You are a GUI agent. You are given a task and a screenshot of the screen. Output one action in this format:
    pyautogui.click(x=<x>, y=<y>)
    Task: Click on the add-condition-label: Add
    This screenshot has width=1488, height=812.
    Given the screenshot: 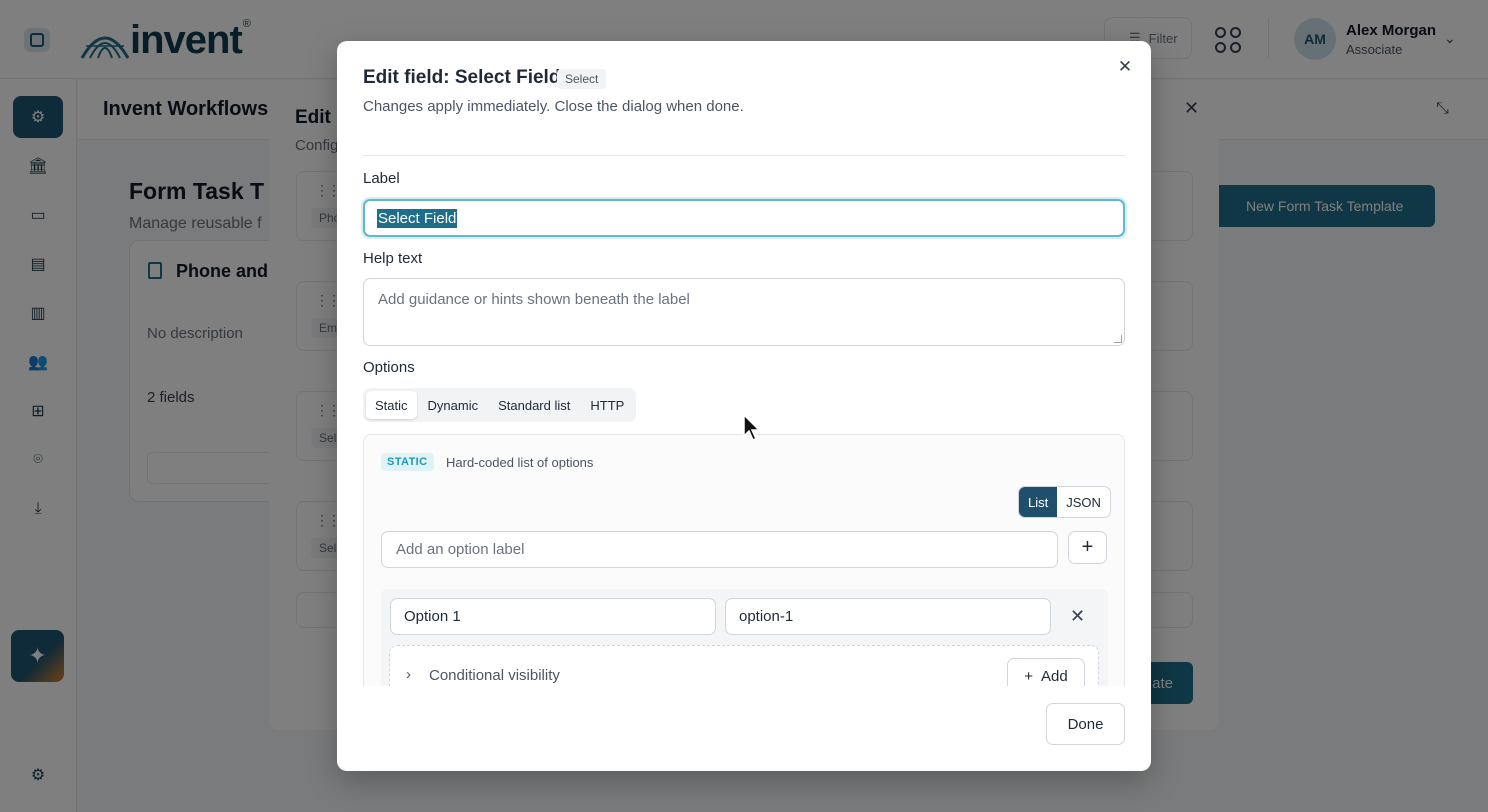 What is the action you would take?
    pyautogui.click(x=1054, y=676)
    